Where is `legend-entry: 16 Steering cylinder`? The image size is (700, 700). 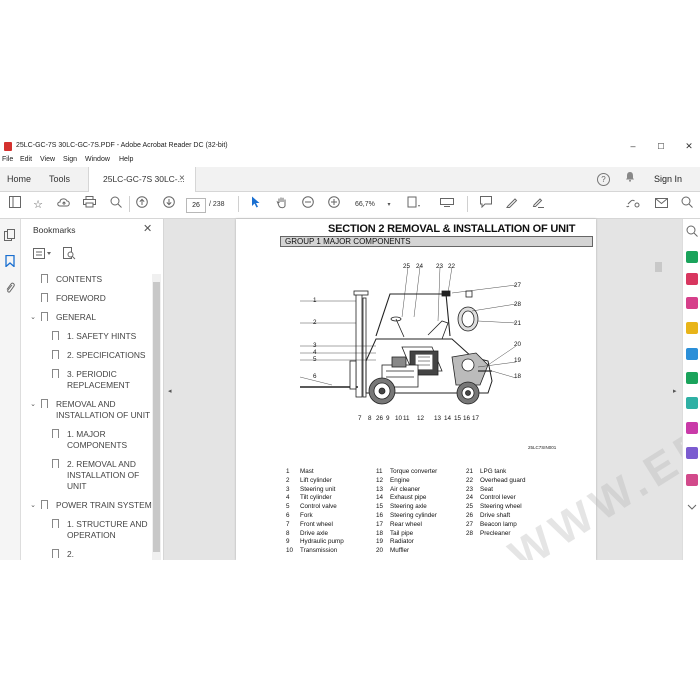
legend-entry: 16 Steering cylinder is located at coordinates (406, 515).